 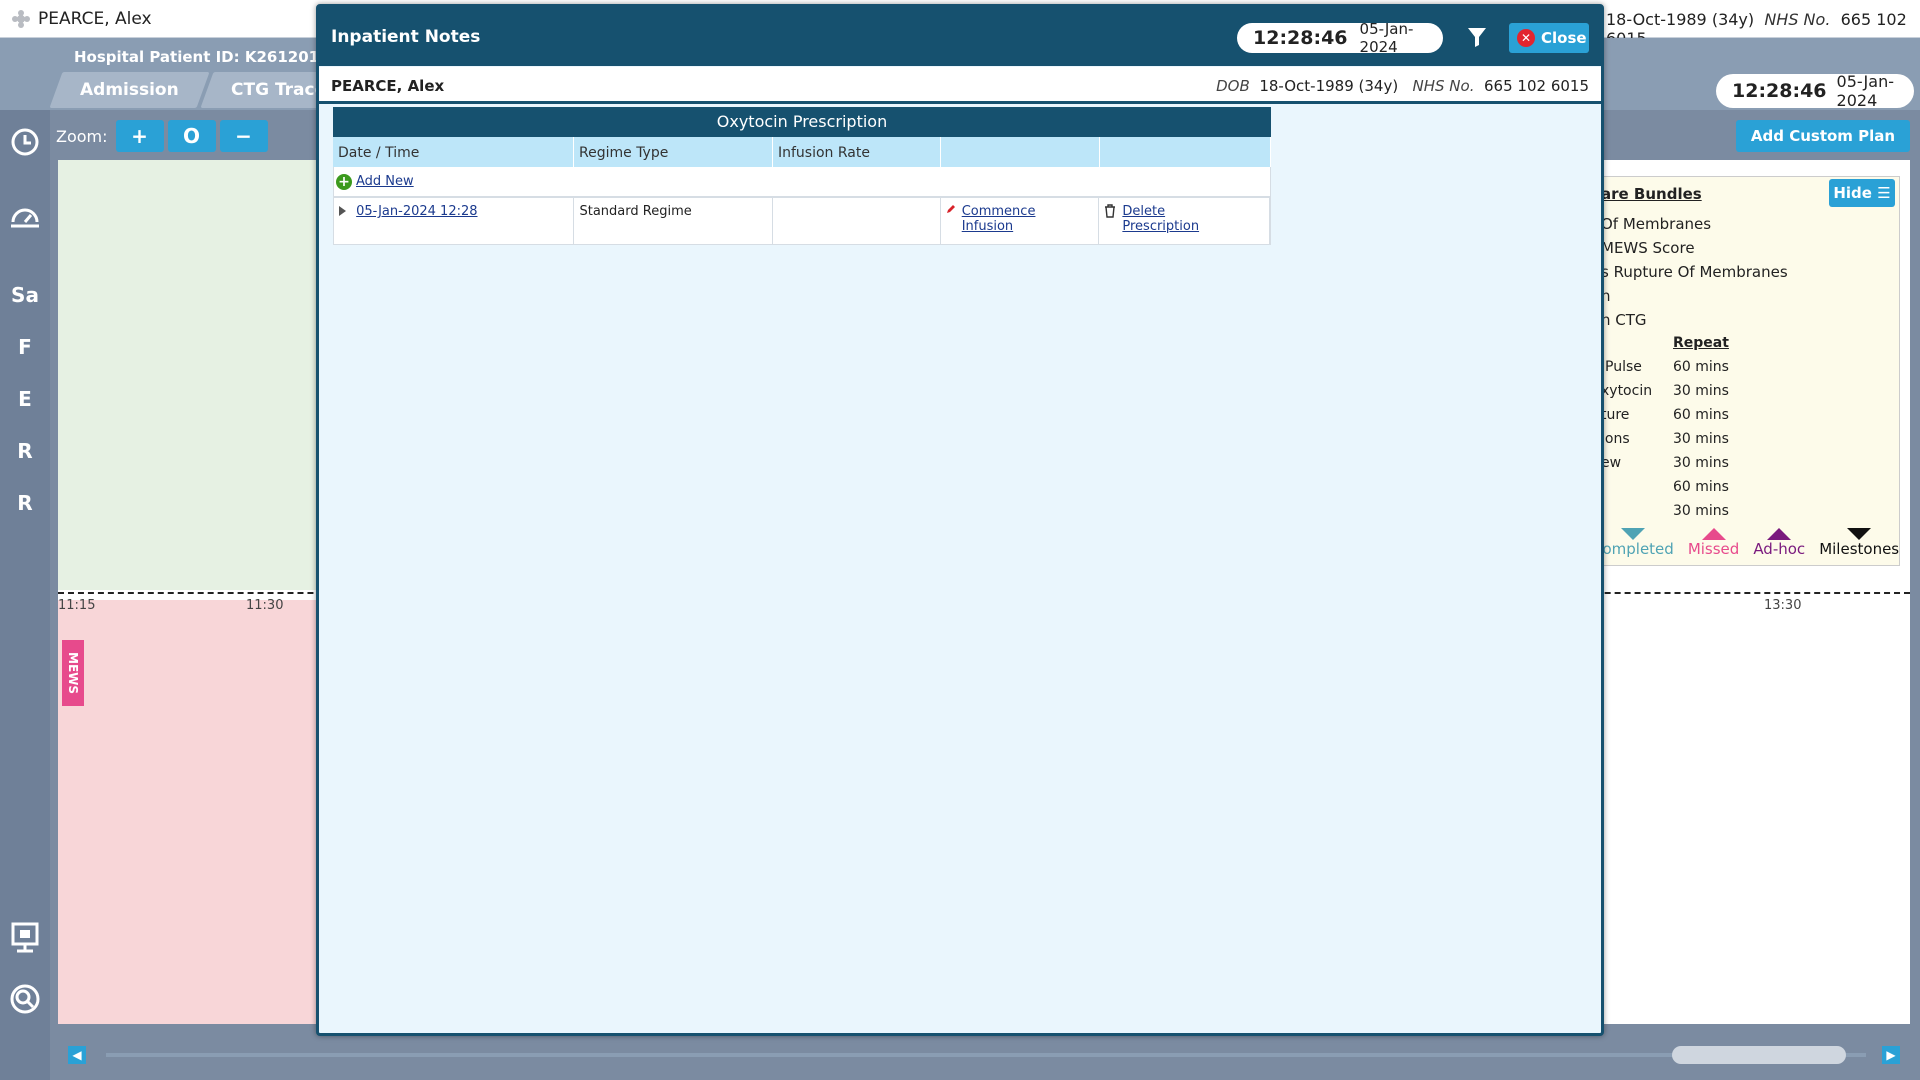 I want to click on patient-name-text: PEARCE, Alex, so click(x=95, y=19).